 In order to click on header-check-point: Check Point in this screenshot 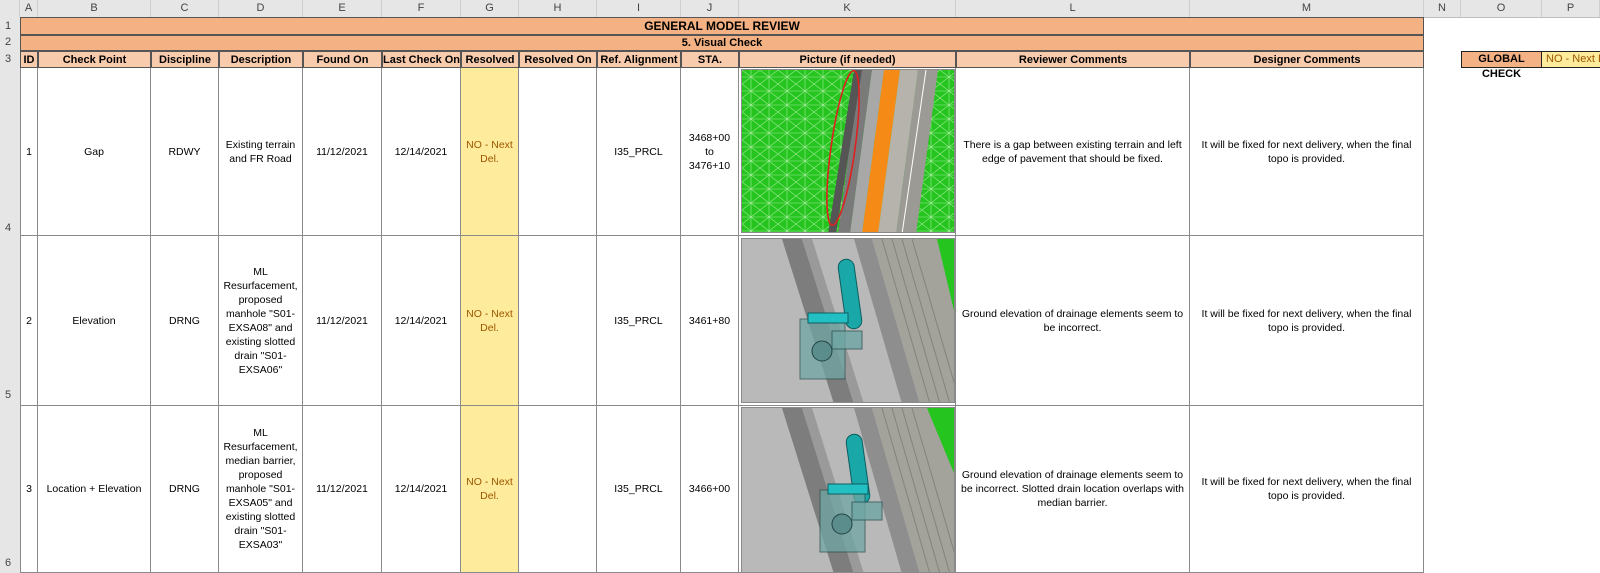, I will do `click(94, 59)`.